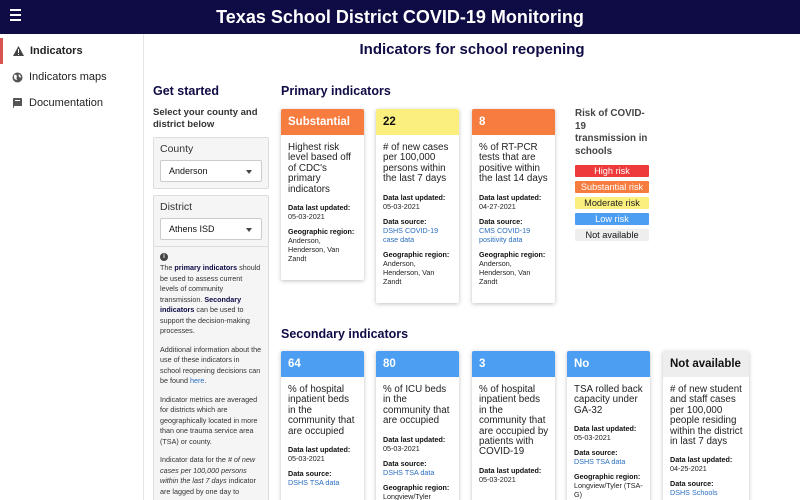 The image size is (800, 500). Describe the element at coordinates (345, 334) in the screenshot. I see `secondary-indicators-heading: Secondary indicators` at that location.